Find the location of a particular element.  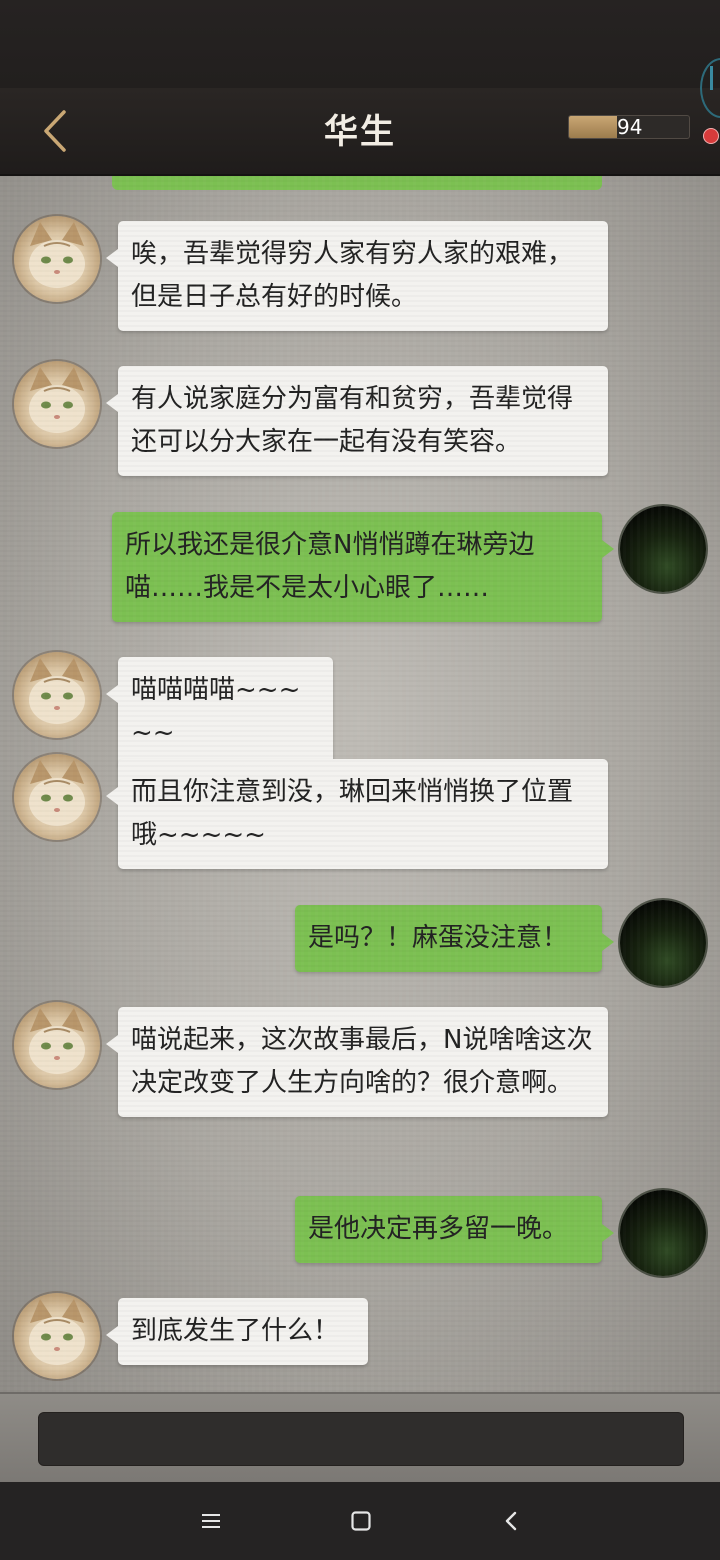

affection-meter: 94 is located at coordinates (629, 127).